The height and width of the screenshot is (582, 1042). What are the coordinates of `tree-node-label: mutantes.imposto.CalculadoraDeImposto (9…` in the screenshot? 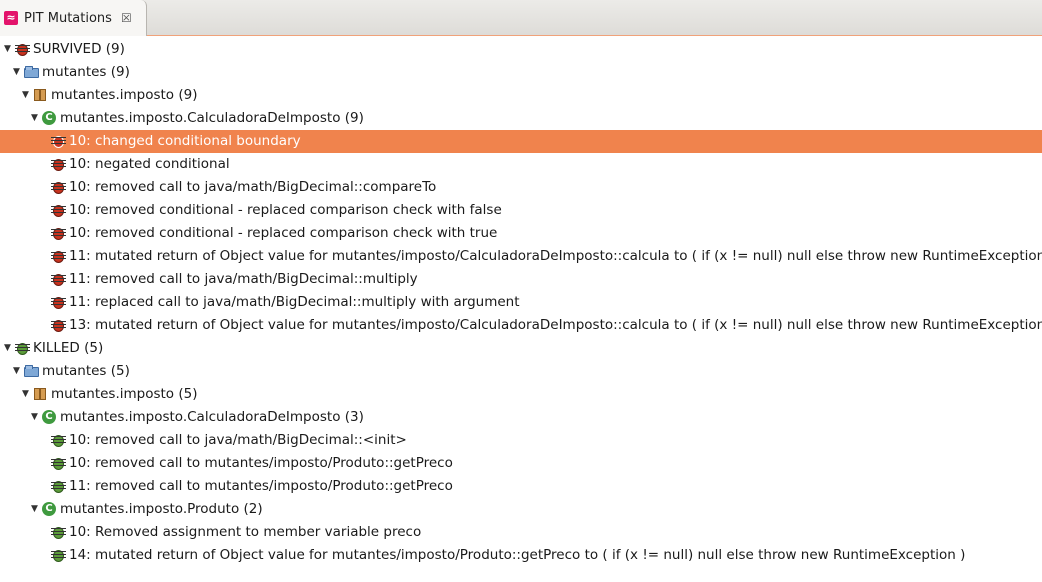 It's located at (212, 118).